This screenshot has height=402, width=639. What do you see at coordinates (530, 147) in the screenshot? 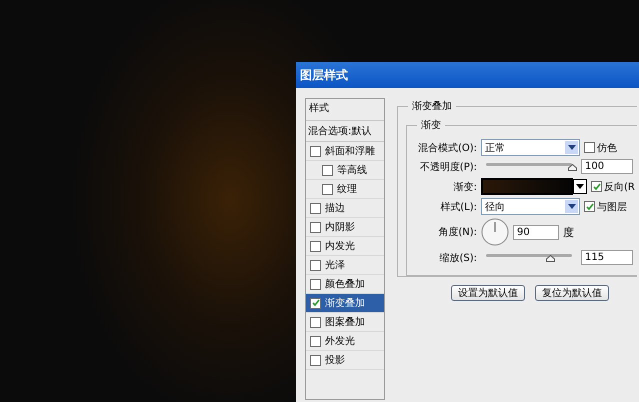
I see `blend-mode-dropdown: 正常` at bounding box center [530, 147].